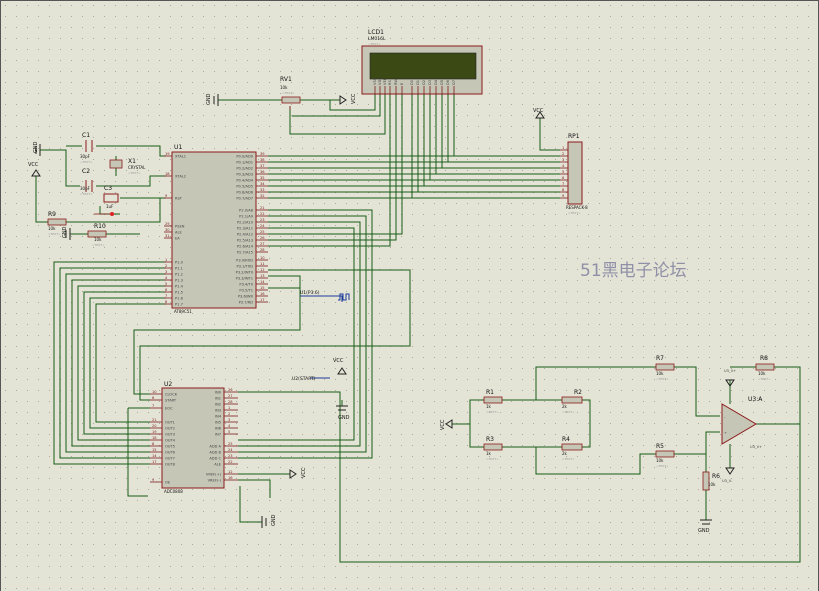 This screenshot has height=591, width=819. I want to click on u2-pin-number: 7, so click(153, 406).